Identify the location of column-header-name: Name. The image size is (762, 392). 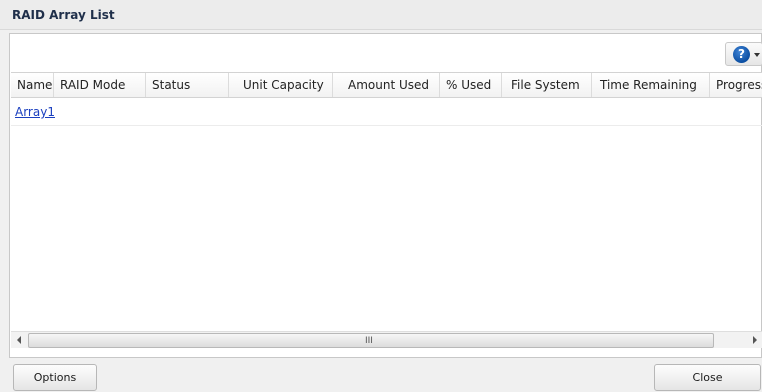
(32, 85).